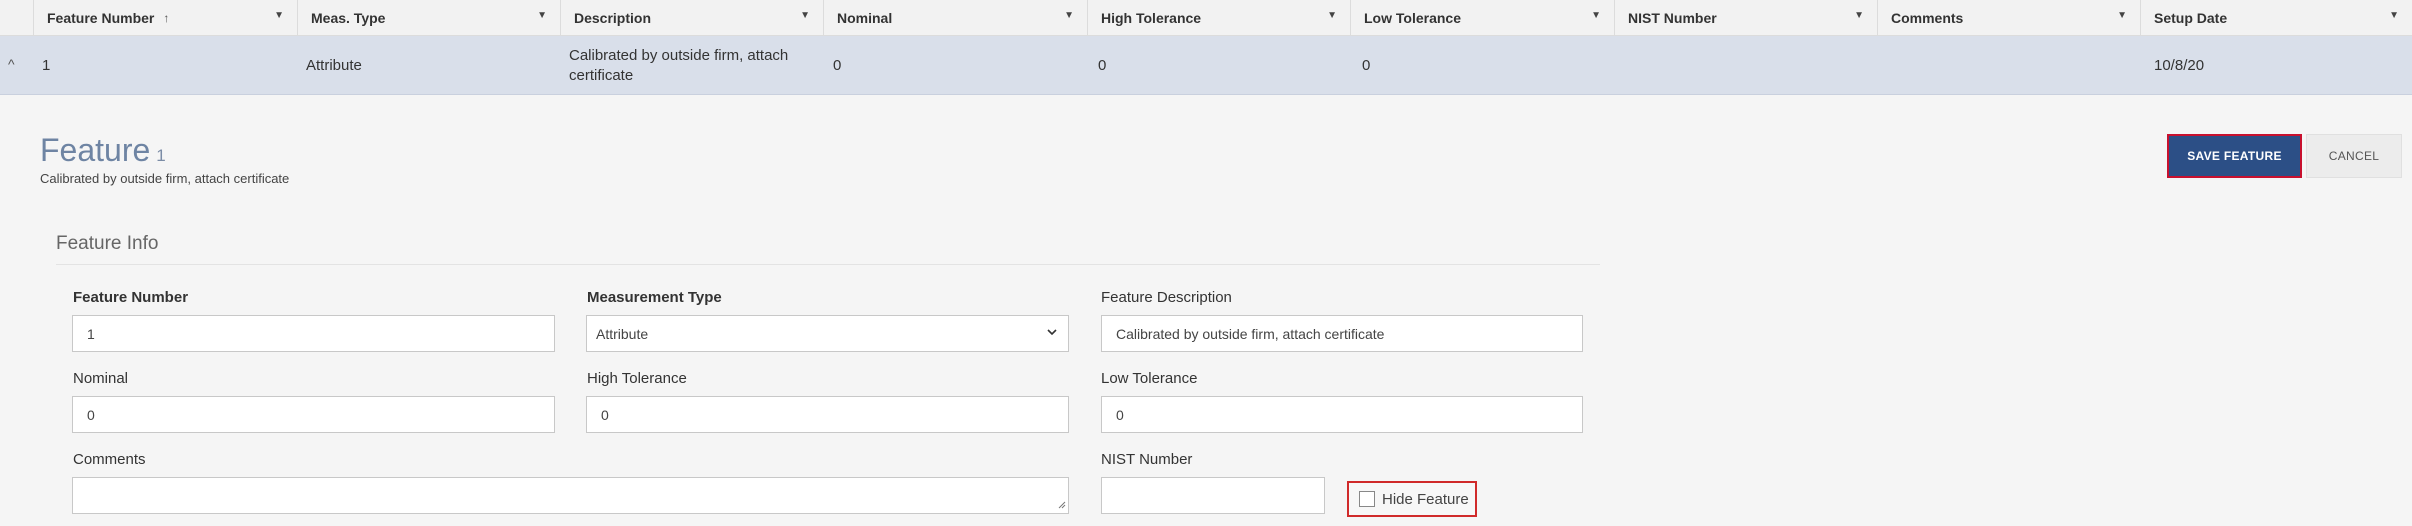 Image resolution: width=2412 pixels, height=526 pixels. Describe the element at coordinates (95, 150) in the screenshot. I see `page-title-text: Feature` at that location.